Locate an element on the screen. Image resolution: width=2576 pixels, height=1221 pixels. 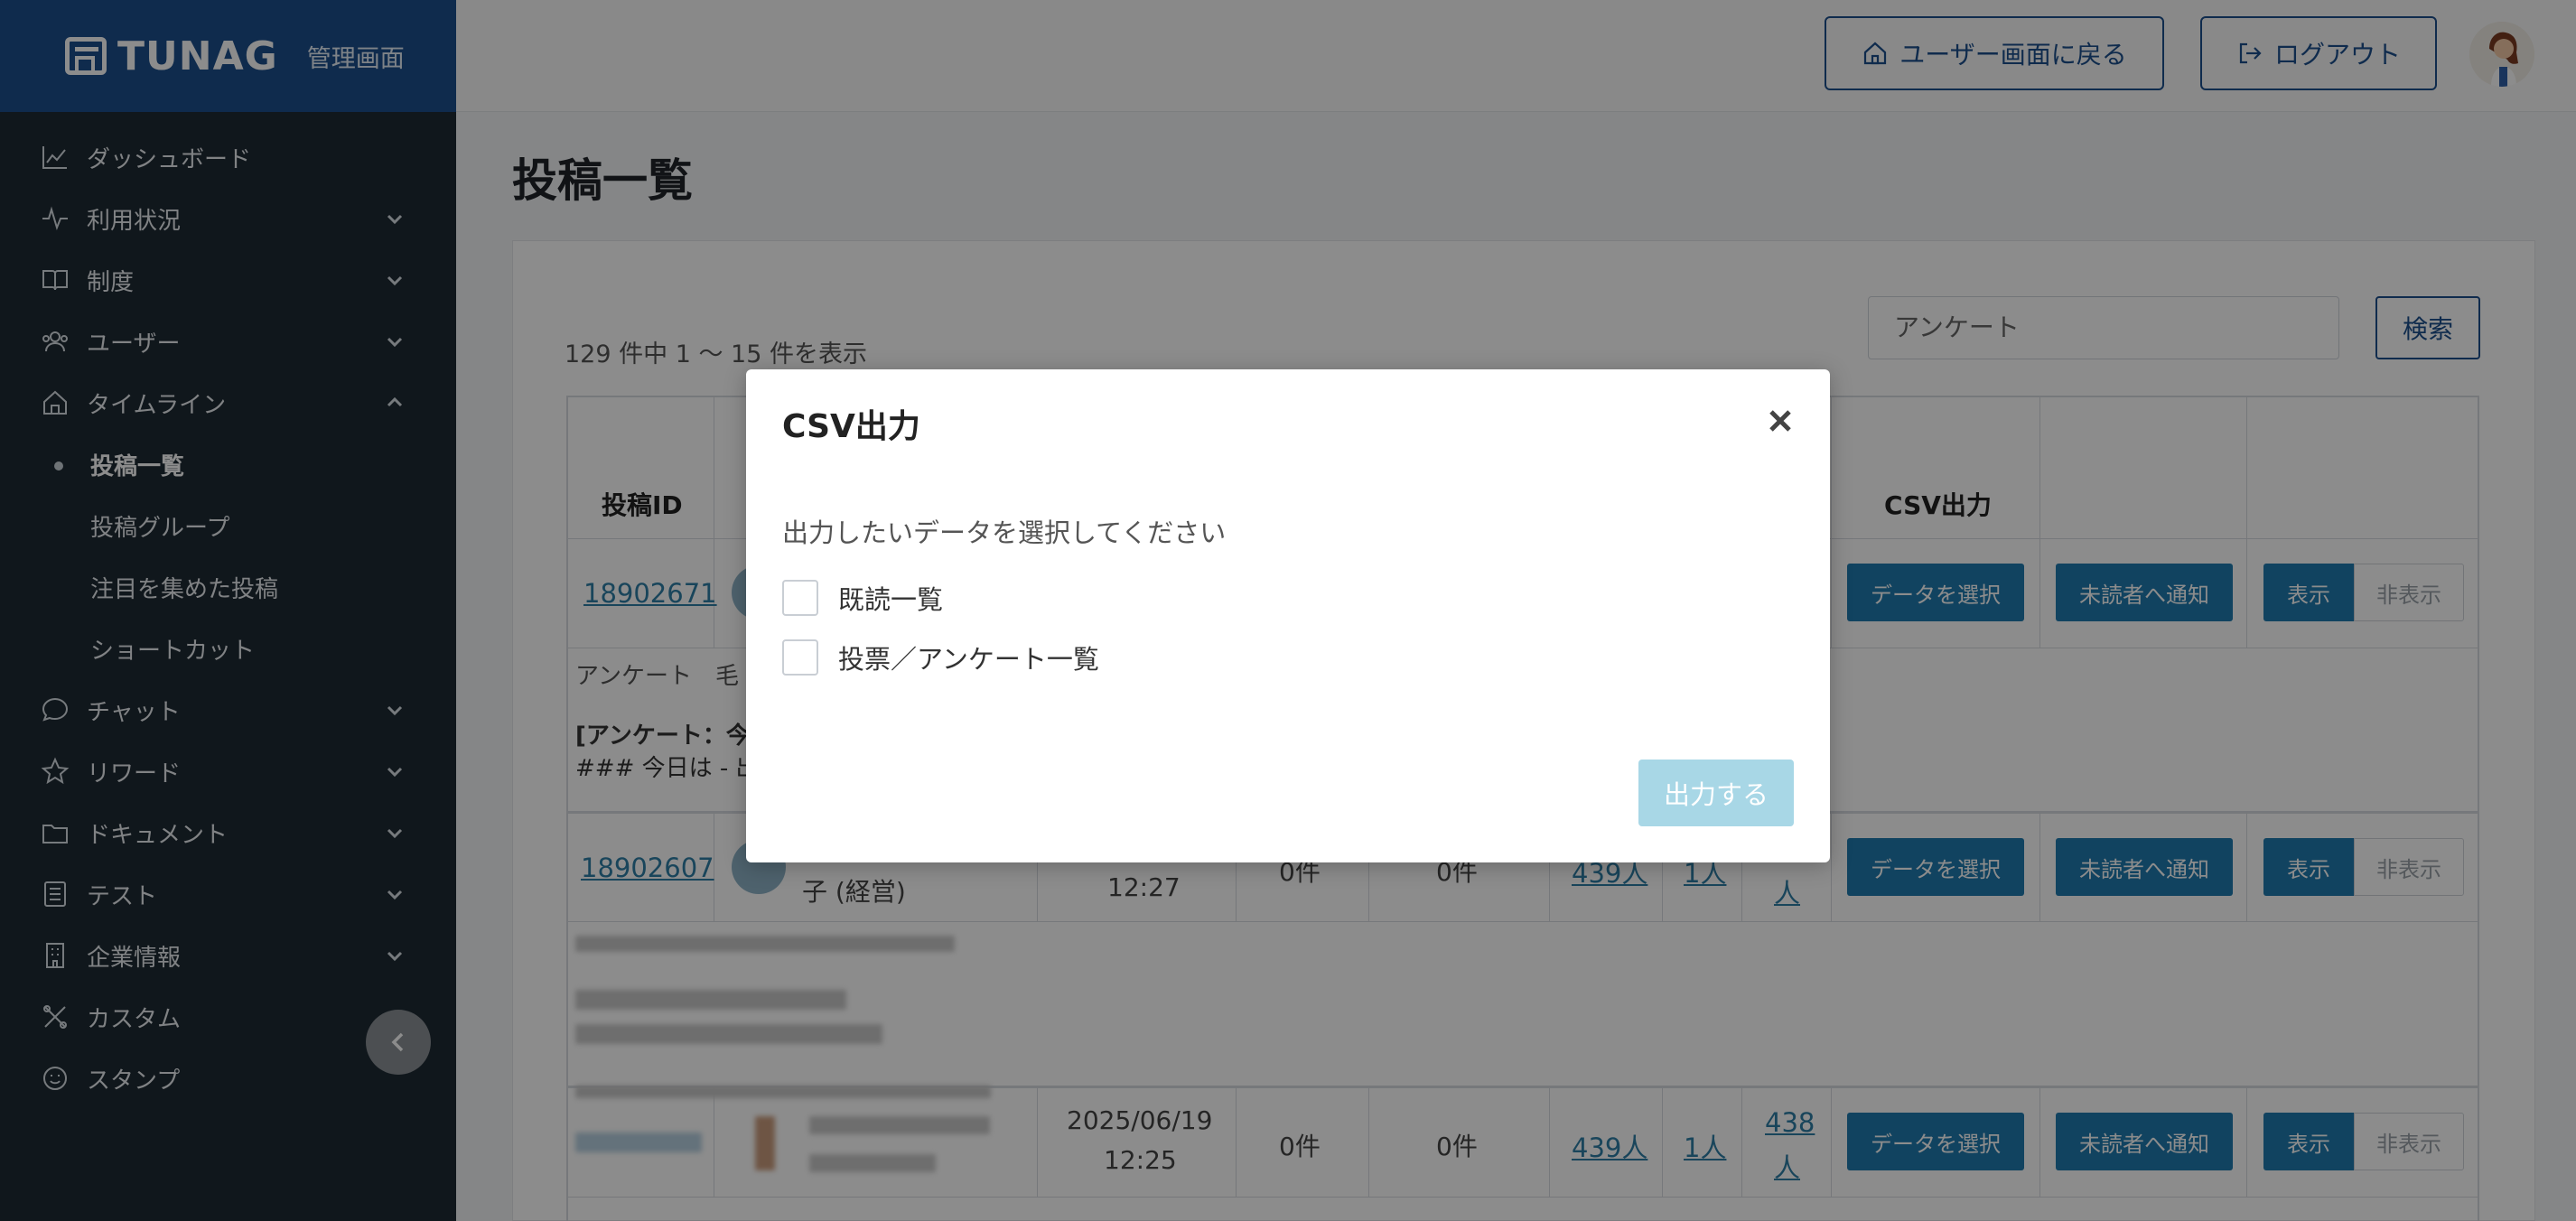
export-button: 出力する is located at coordinates (1716, 793).